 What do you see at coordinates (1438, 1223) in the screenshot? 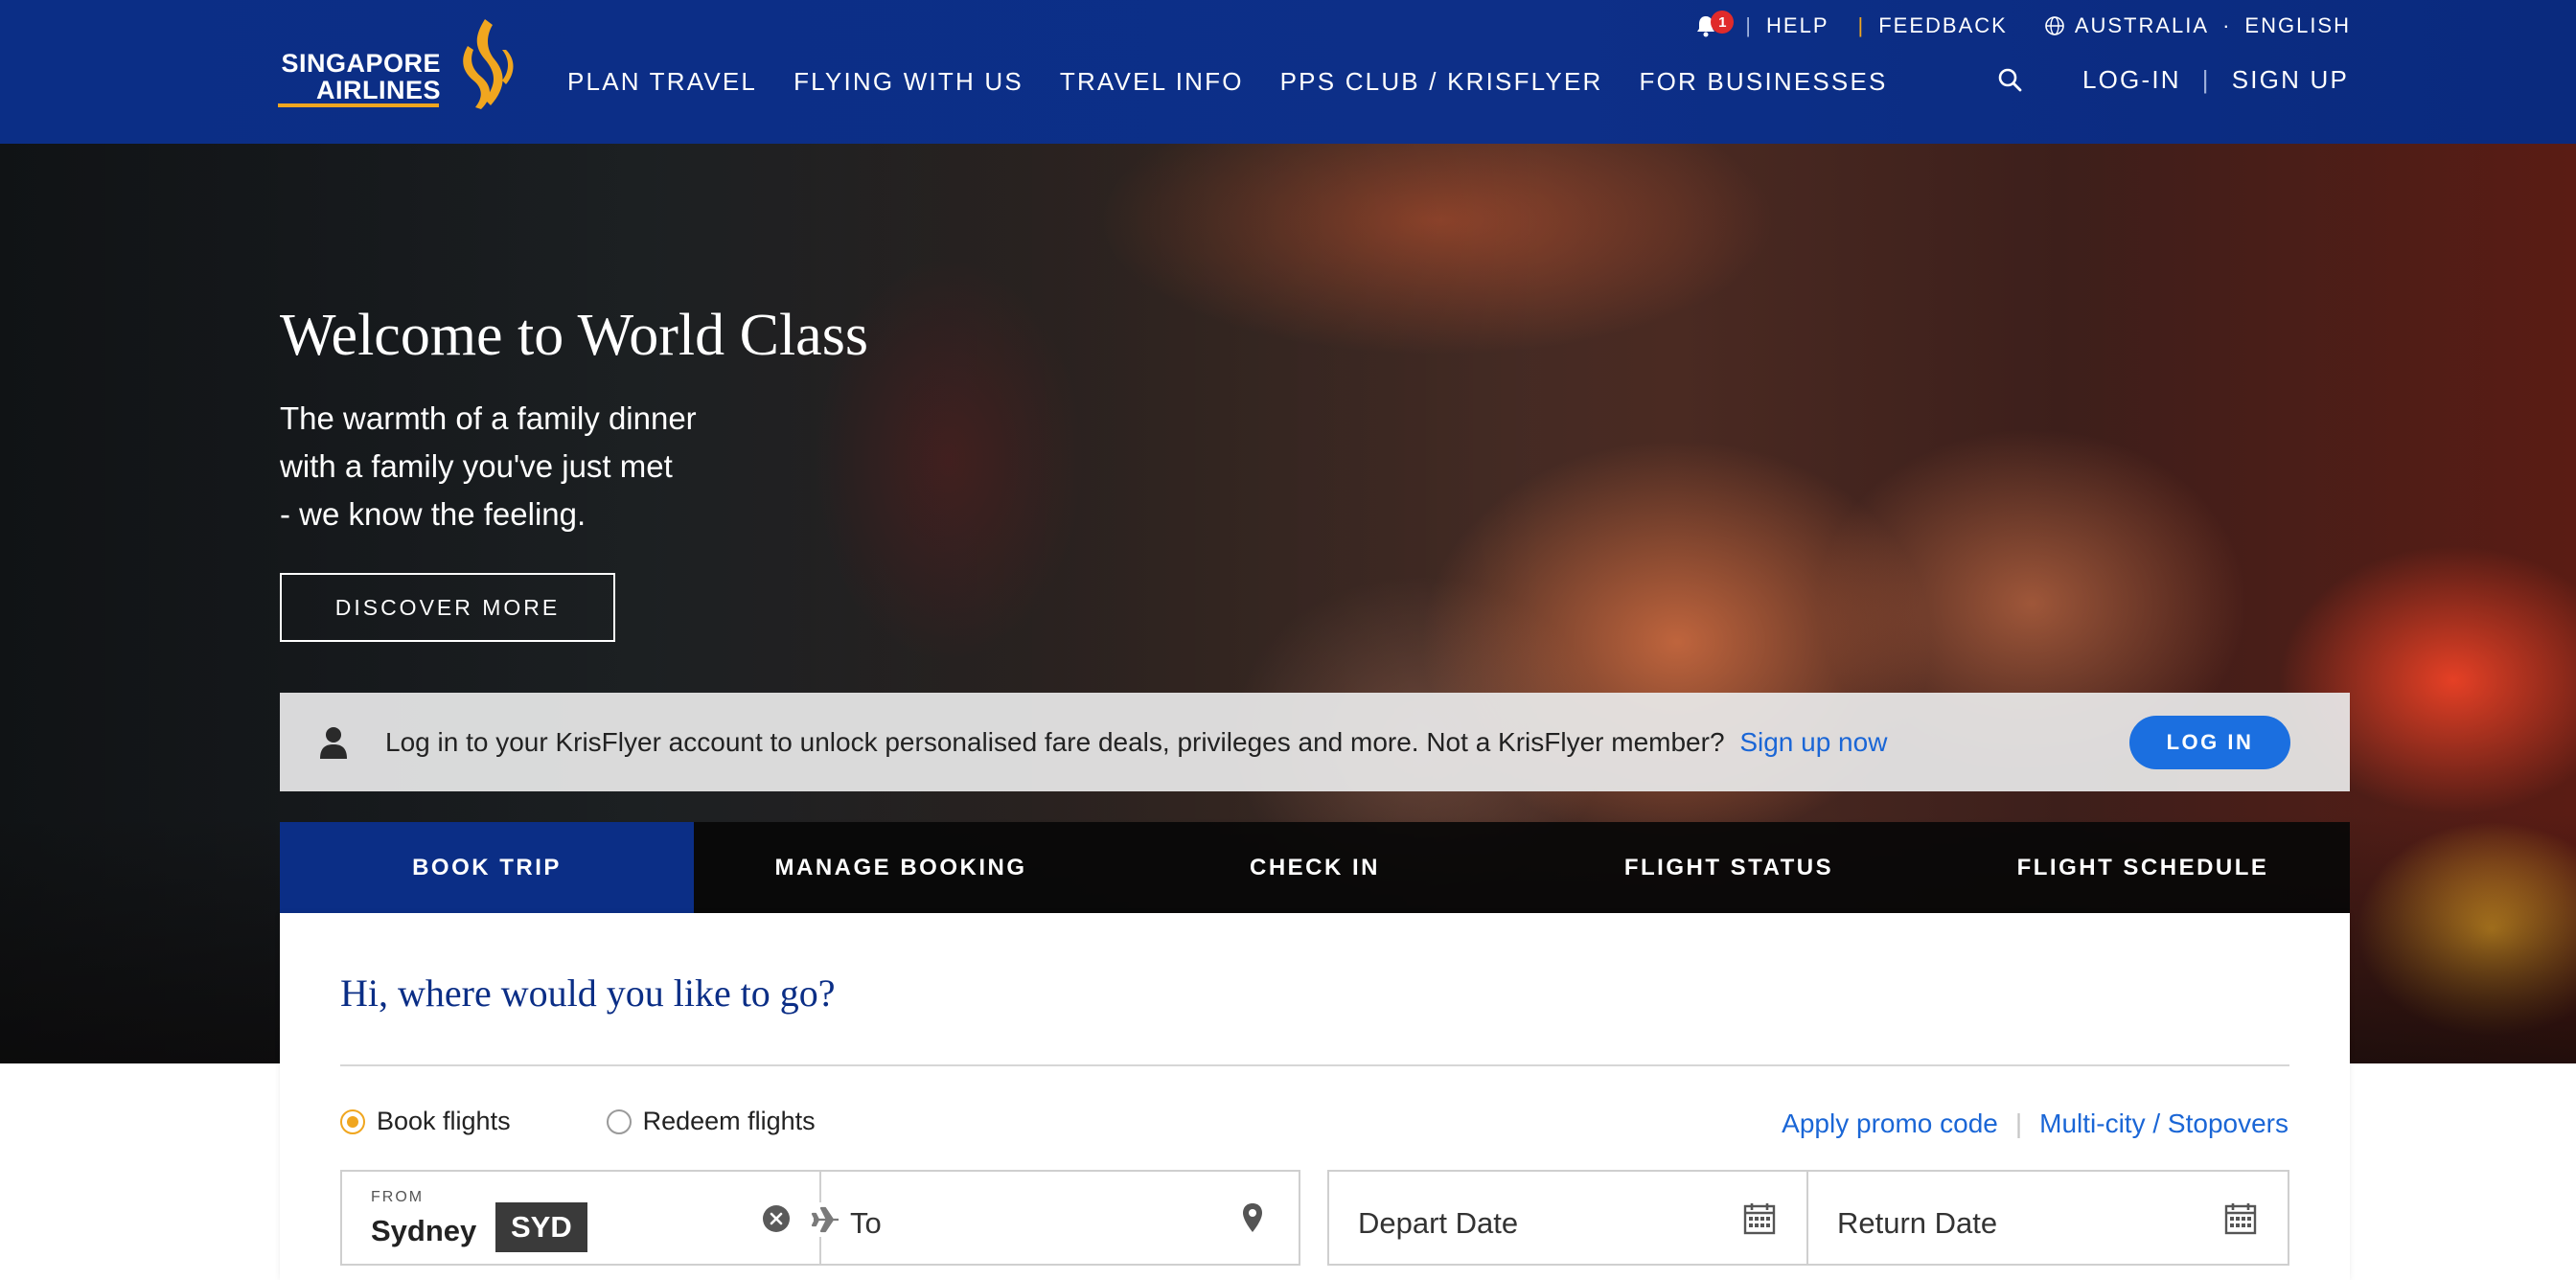
I see `depart-date-placeholder: Depart Date` at bounding box center [1438, 1223].